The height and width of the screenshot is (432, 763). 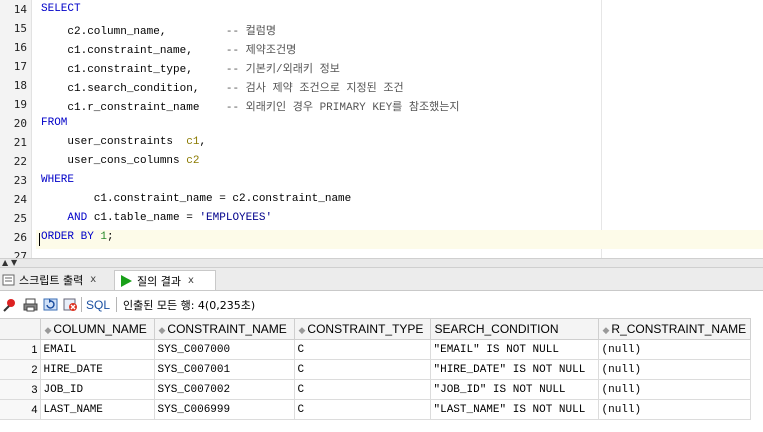 I want to click on code-line: WHERE, so click(x=57, y=180).